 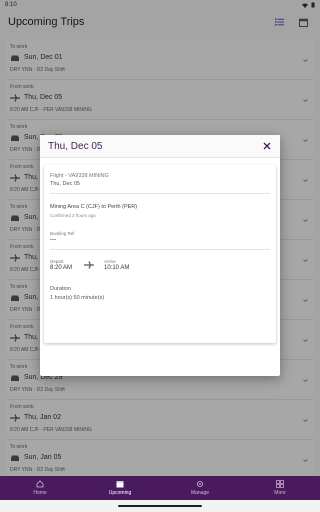 What do you see at coordinates (120, 484) in the screenshot?
I see `calendar-icon` at bounding box center [120, 484].